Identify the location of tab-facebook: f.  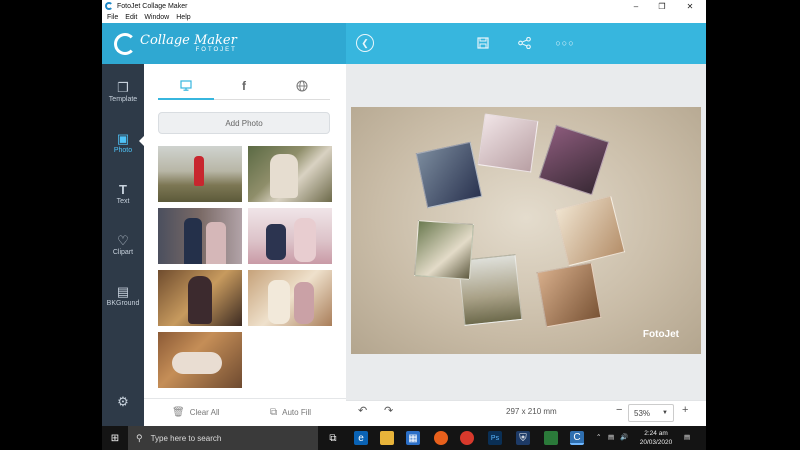
(244, 86).